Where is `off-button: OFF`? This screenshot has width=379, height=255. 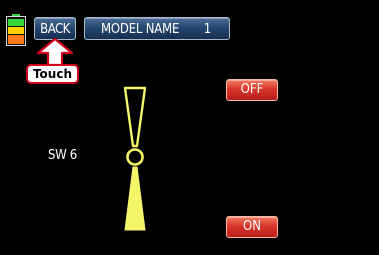 off-button: OFF is located at coordinates (252, 90).